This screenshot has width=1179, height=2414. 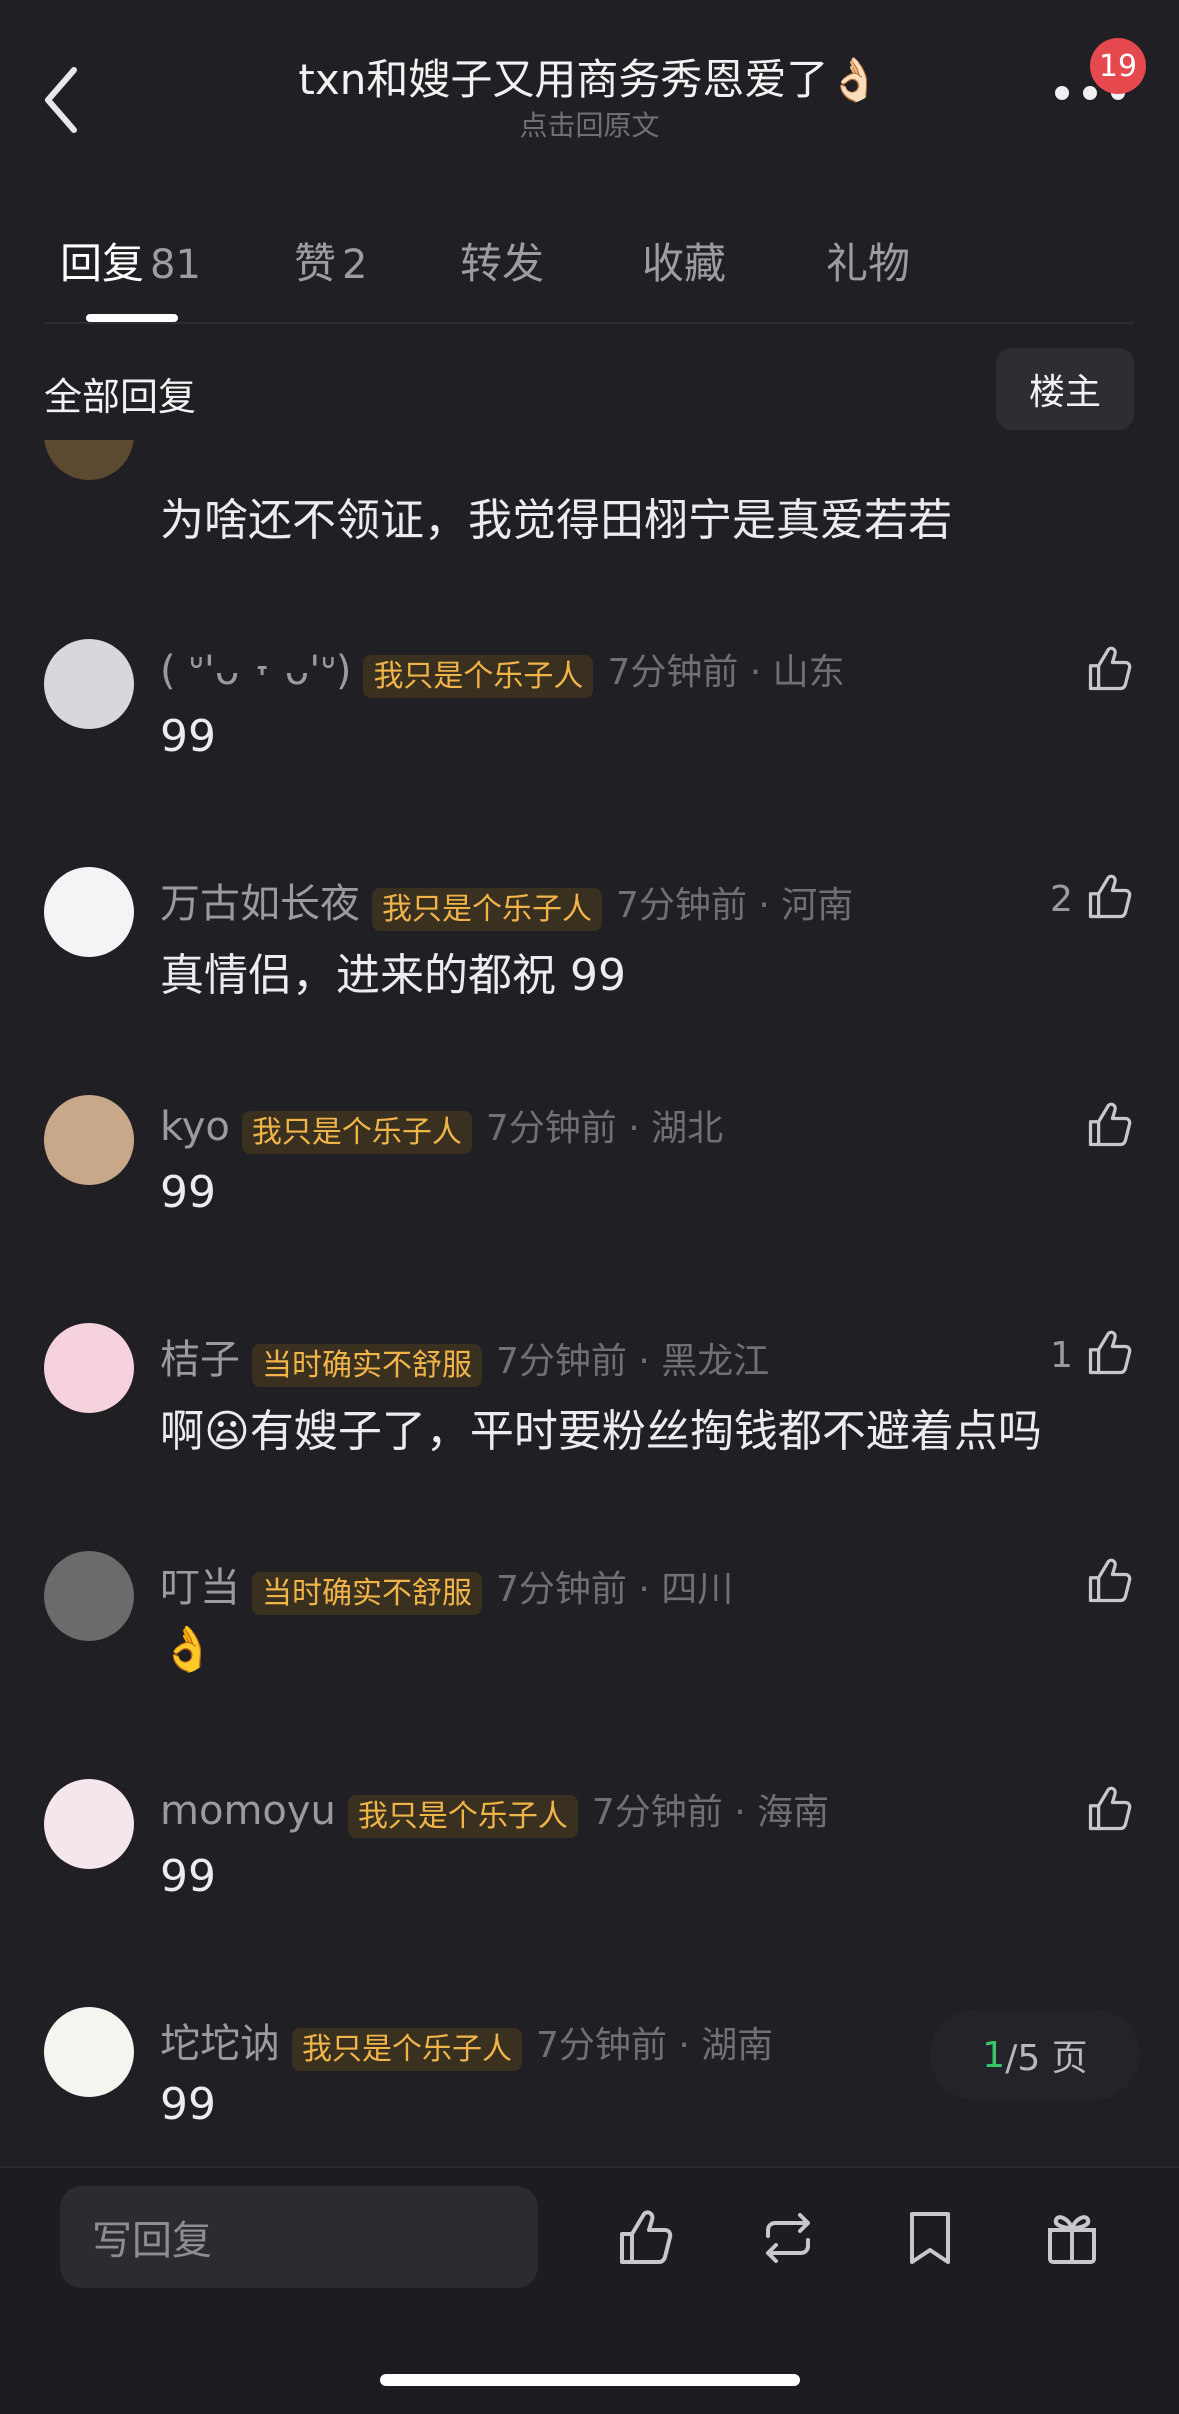 What do you see at coordinates (299, 2237) in the screenshot?
I see `reply-input: 写回复` at bounding box center [299, 2237].